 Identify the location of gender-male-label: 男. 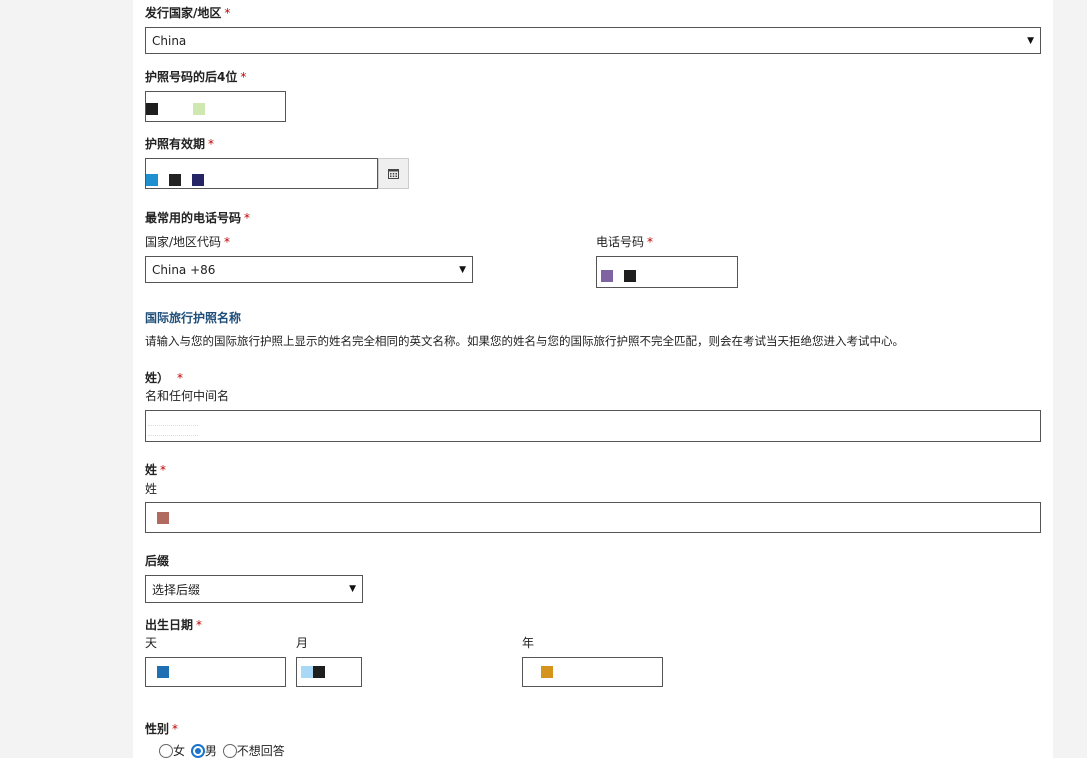
(210, 751).